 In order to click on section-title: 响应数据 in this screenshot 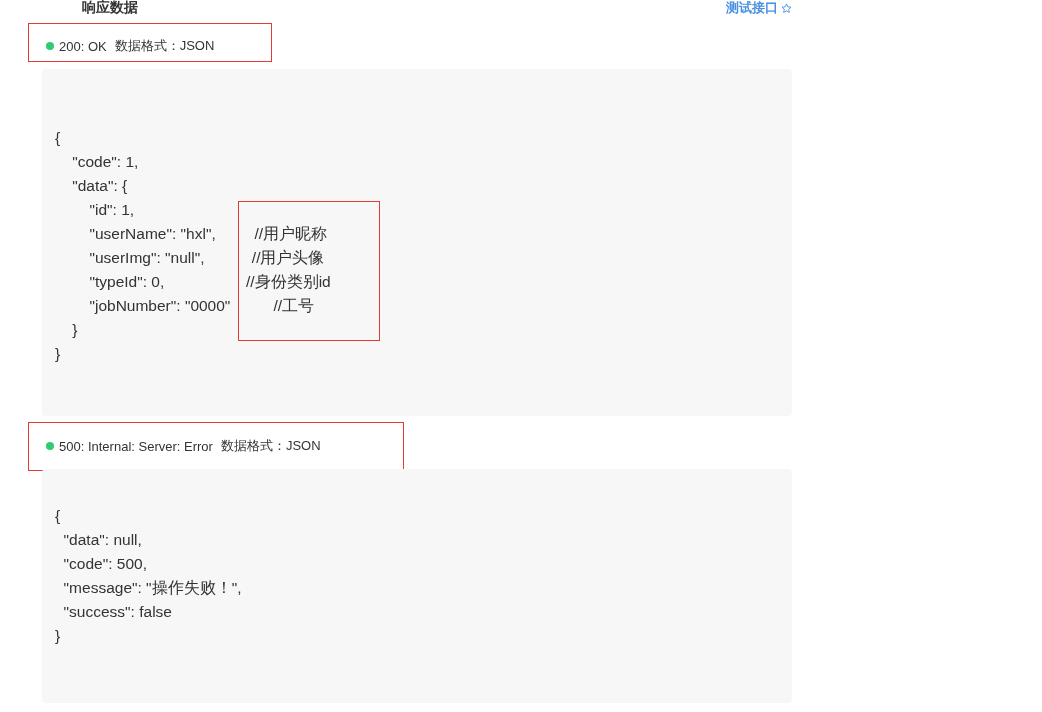, I will do `click(110, 8)`.